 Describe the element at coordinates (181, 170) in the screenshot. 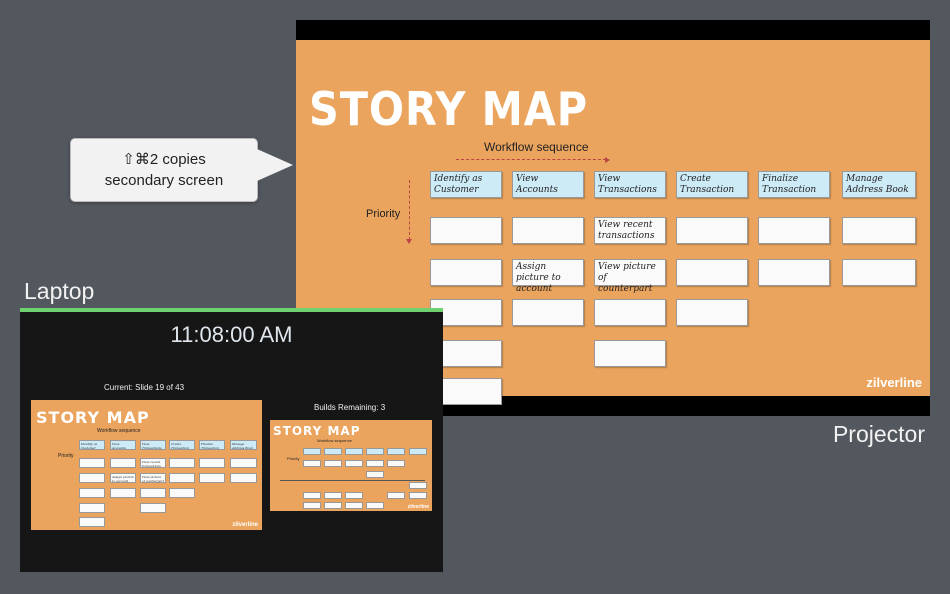

I see `shortcut-callout: ⇧⌘2 copies secondary screen` at that location.